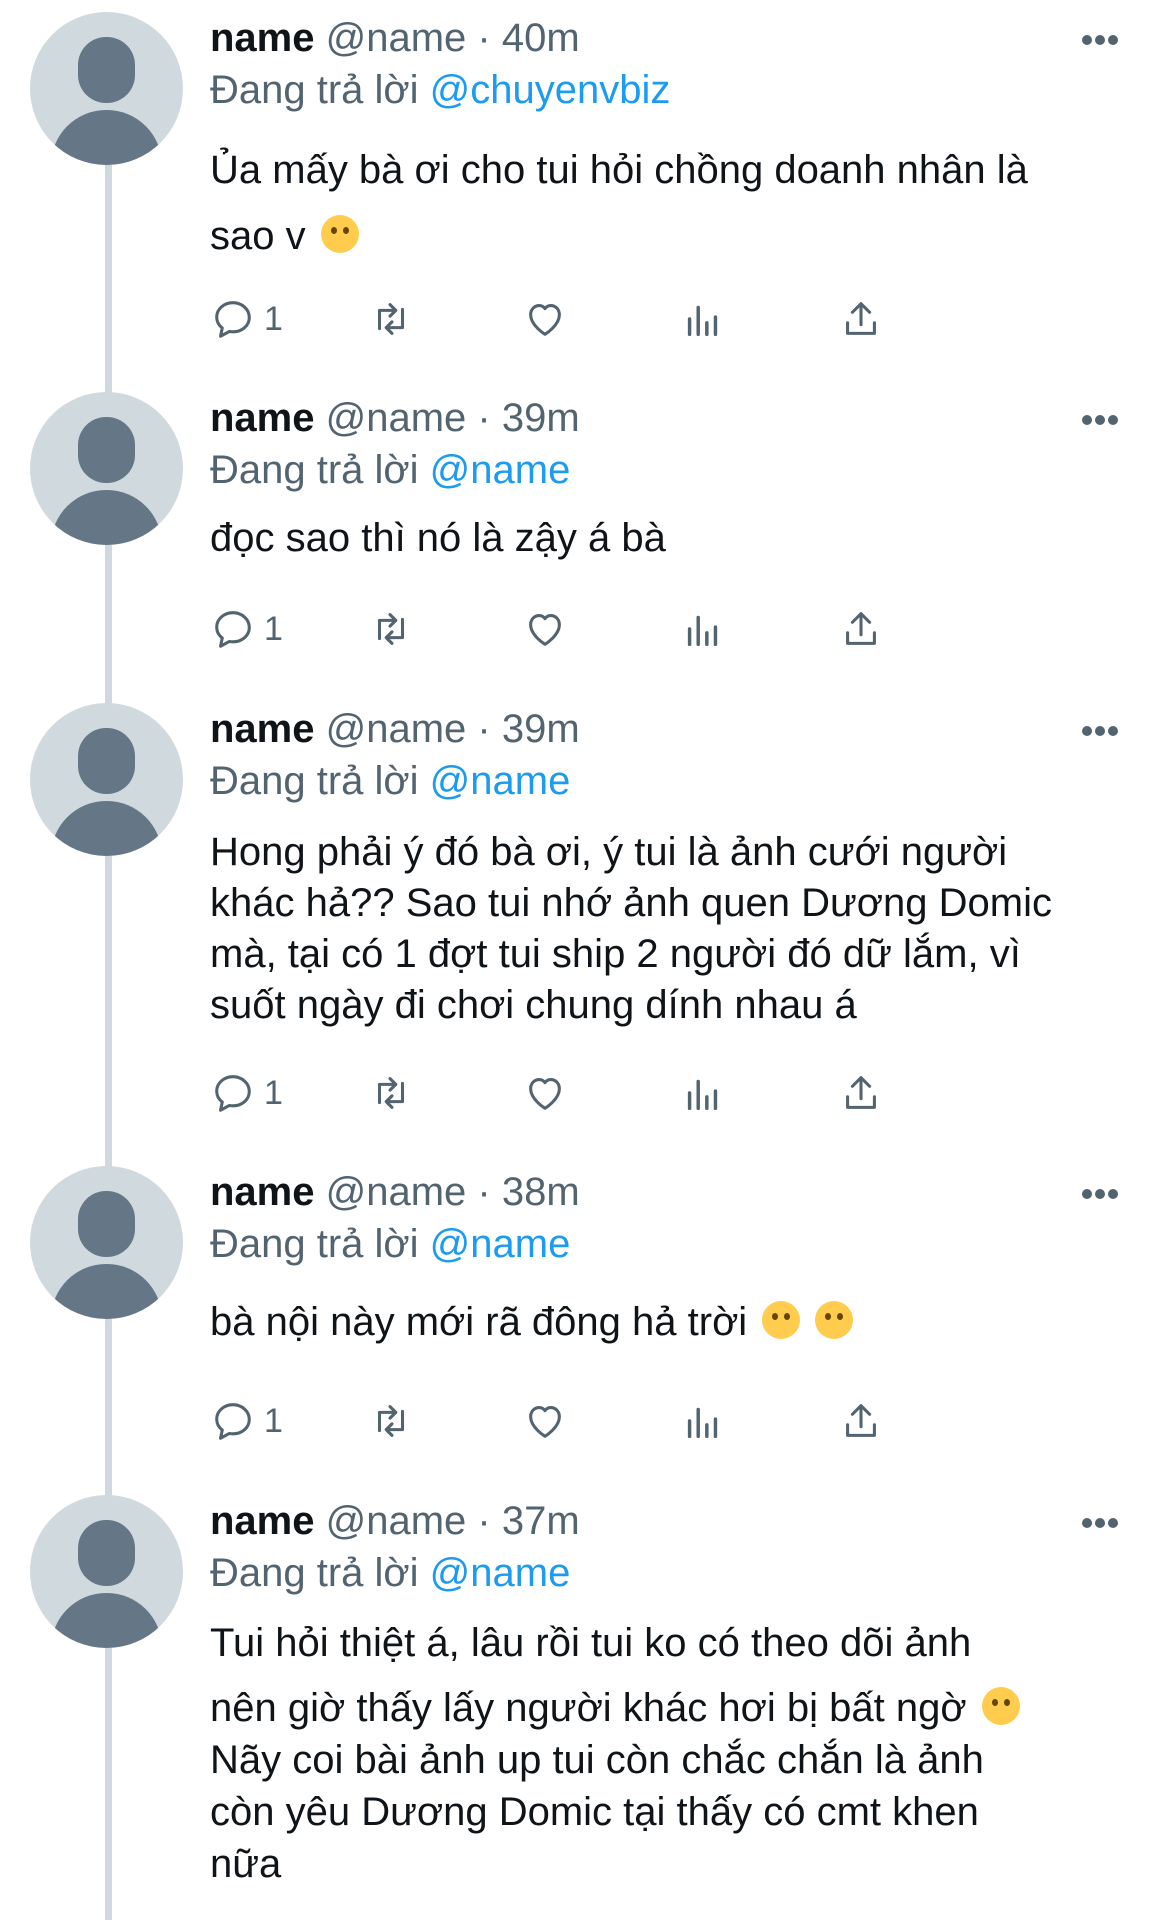  Describe the element at coordinates (781, 1320) in the screenshot. I see `rofl-emoji` at that location.